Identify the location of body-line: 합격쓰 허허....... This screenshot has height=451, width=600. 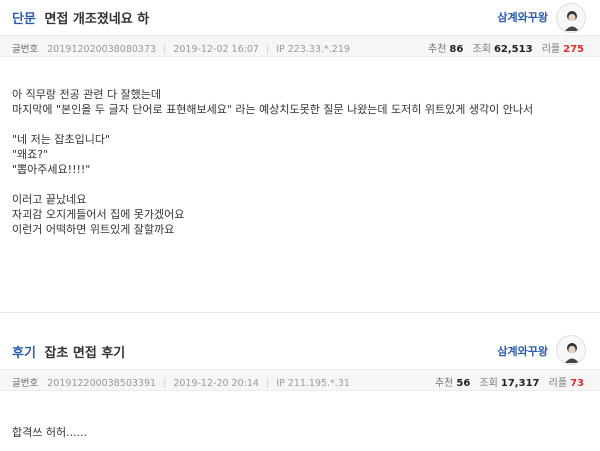
(50, 432).